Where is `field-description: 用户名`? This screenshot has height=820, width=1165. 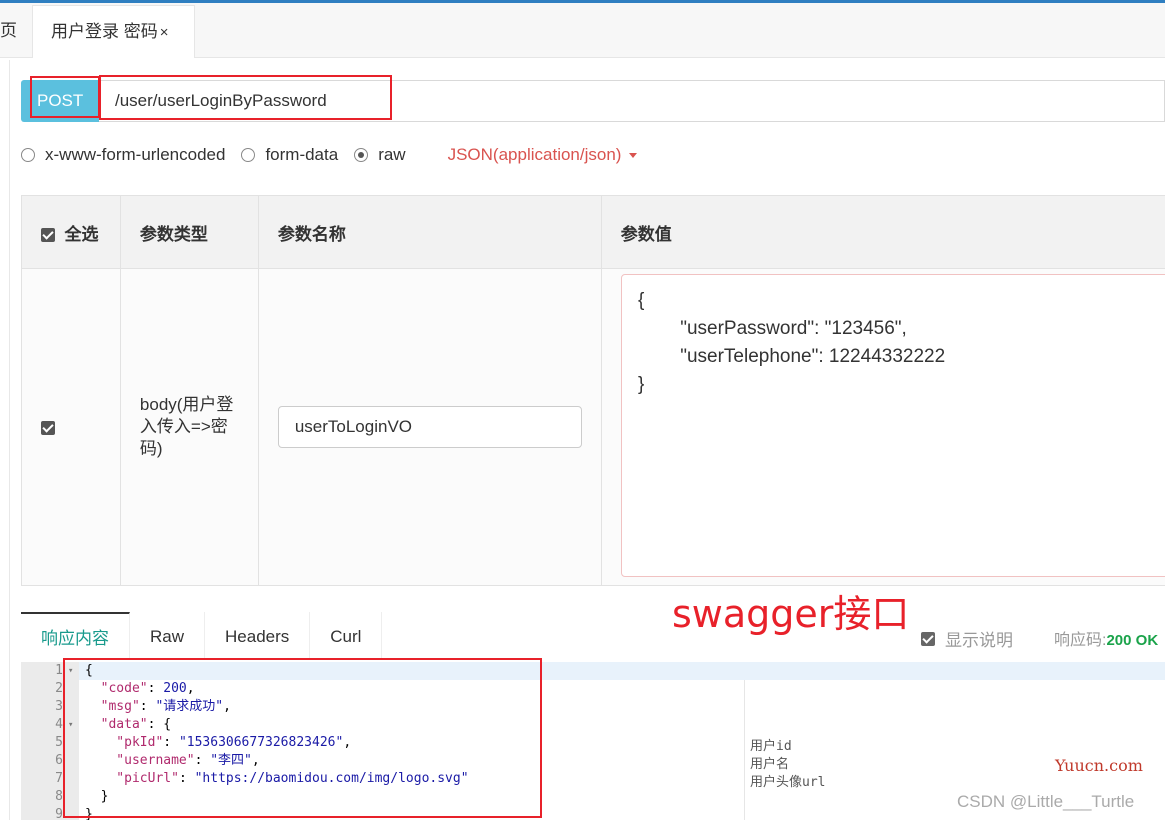
field-description: 用户名 is located at coordinates (770, 764).